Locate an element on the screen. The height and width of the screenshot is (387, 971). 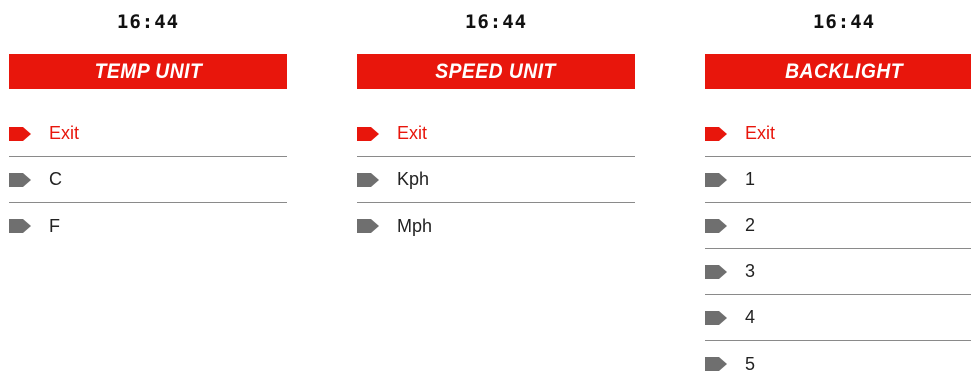
screen-title: TEMP UNIT is located at coordinates (148, 71).